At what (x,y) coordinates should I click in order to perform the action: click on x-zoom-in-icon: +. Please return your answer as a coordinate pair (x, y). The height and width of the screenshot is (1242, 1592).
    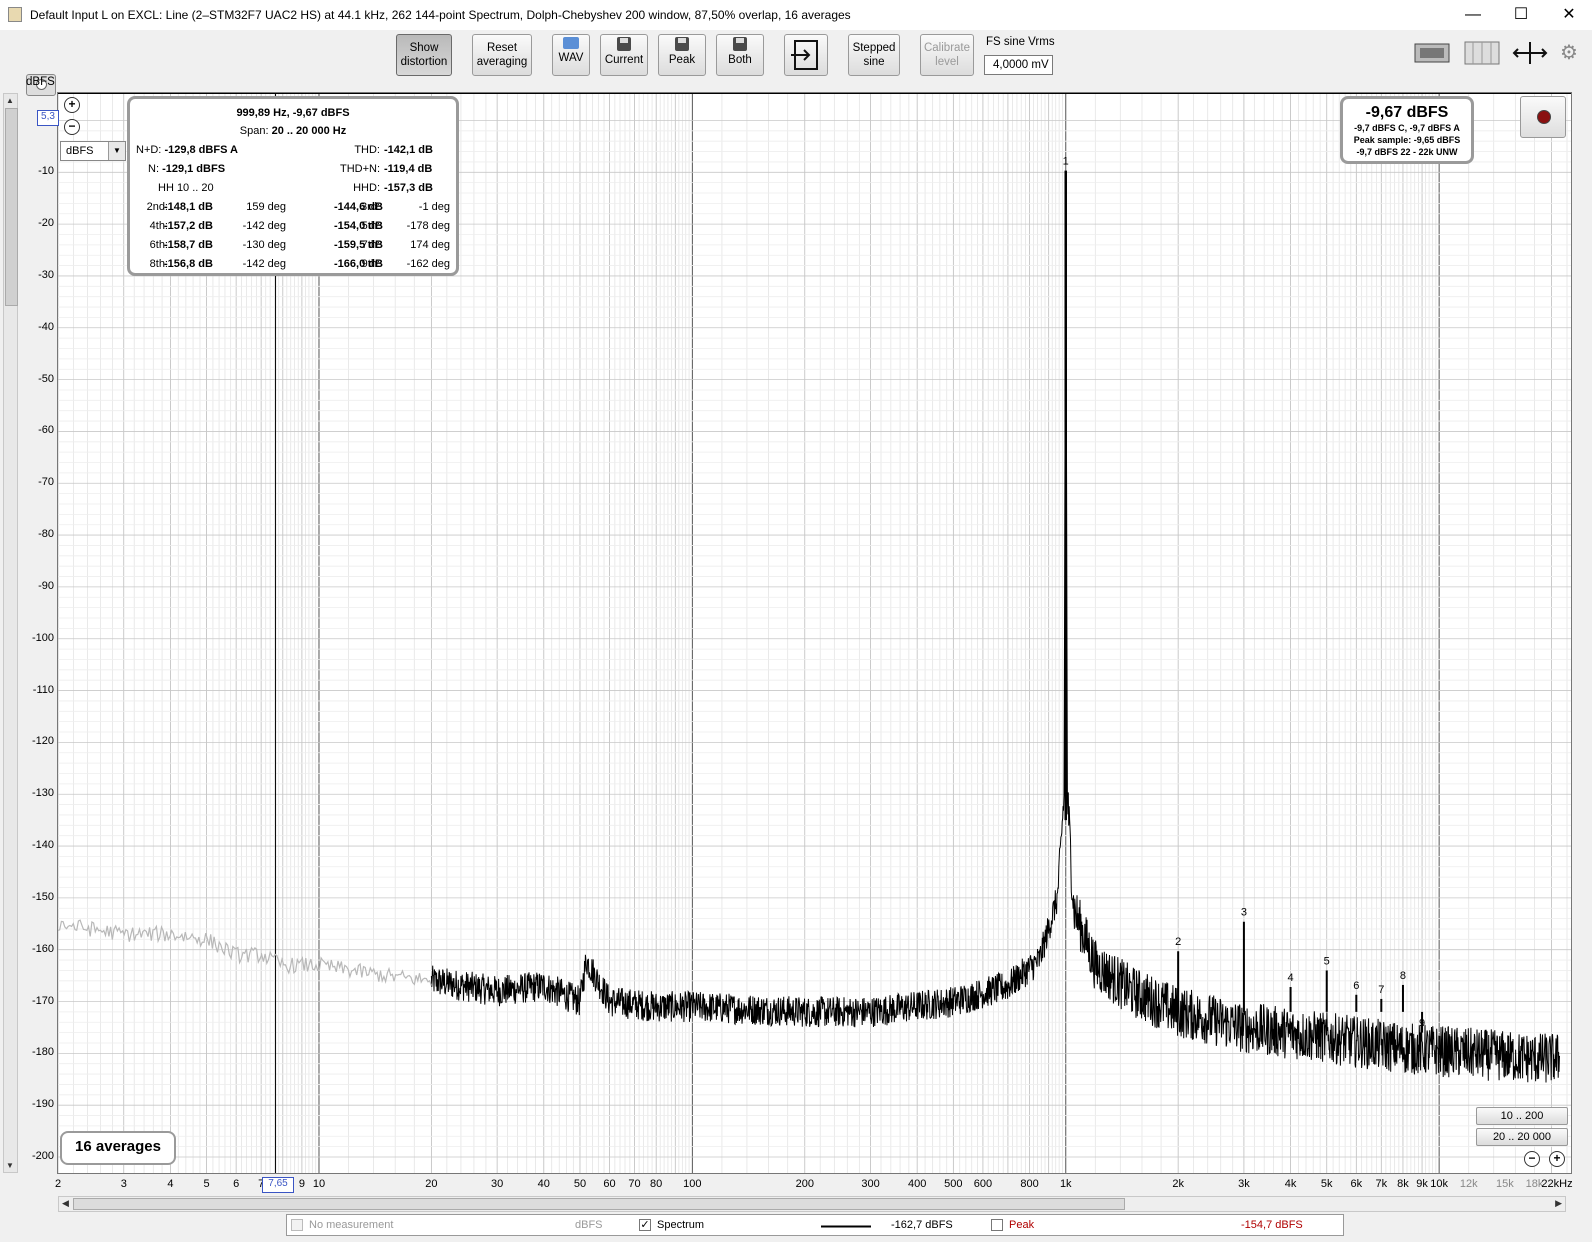
    Looking at the image, I should click on (1557, 1159).